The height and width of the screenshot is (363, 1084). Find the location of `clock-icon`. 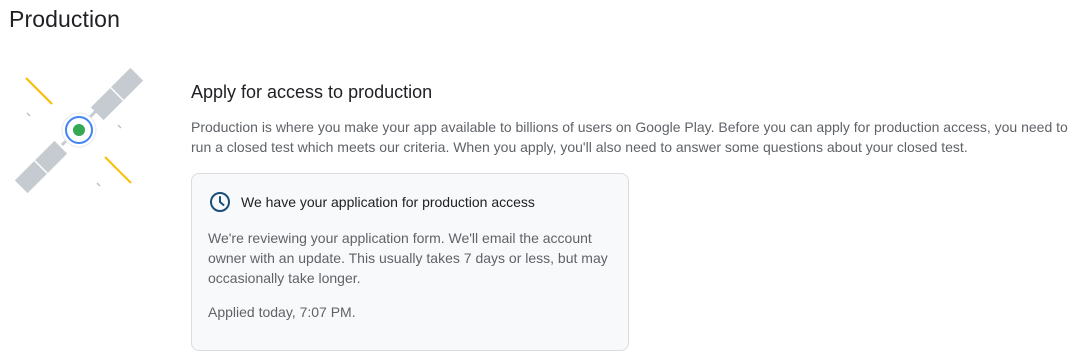

clock-icon is located at coordinates (220, 202).